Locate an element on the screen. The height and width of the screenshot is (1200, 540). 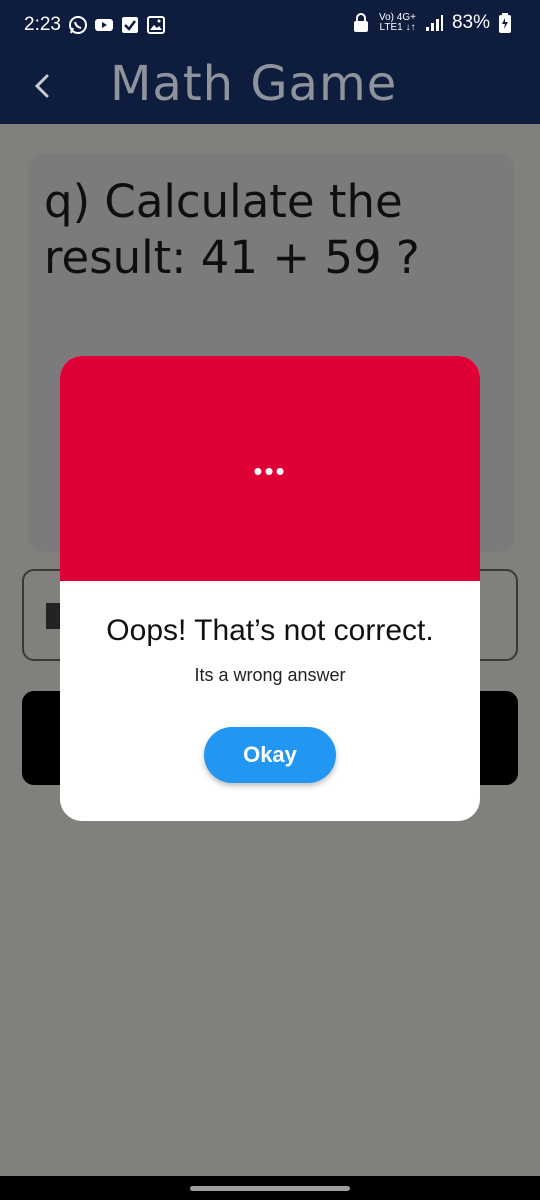
dialog-header: ••• is located at coordinates (270, 468).